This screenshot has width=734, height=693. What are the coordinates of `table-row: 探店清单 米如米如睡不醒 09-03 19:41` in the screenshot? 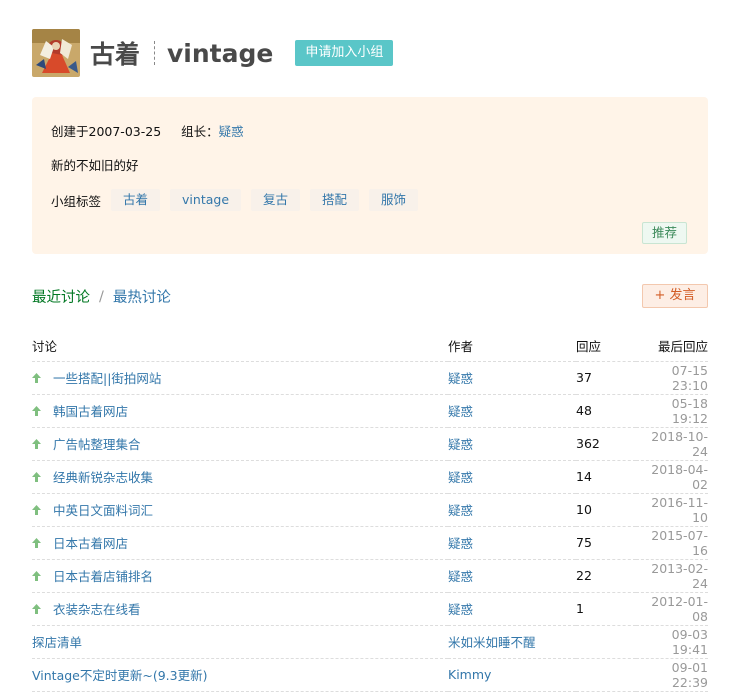 It's located at (370, 642).